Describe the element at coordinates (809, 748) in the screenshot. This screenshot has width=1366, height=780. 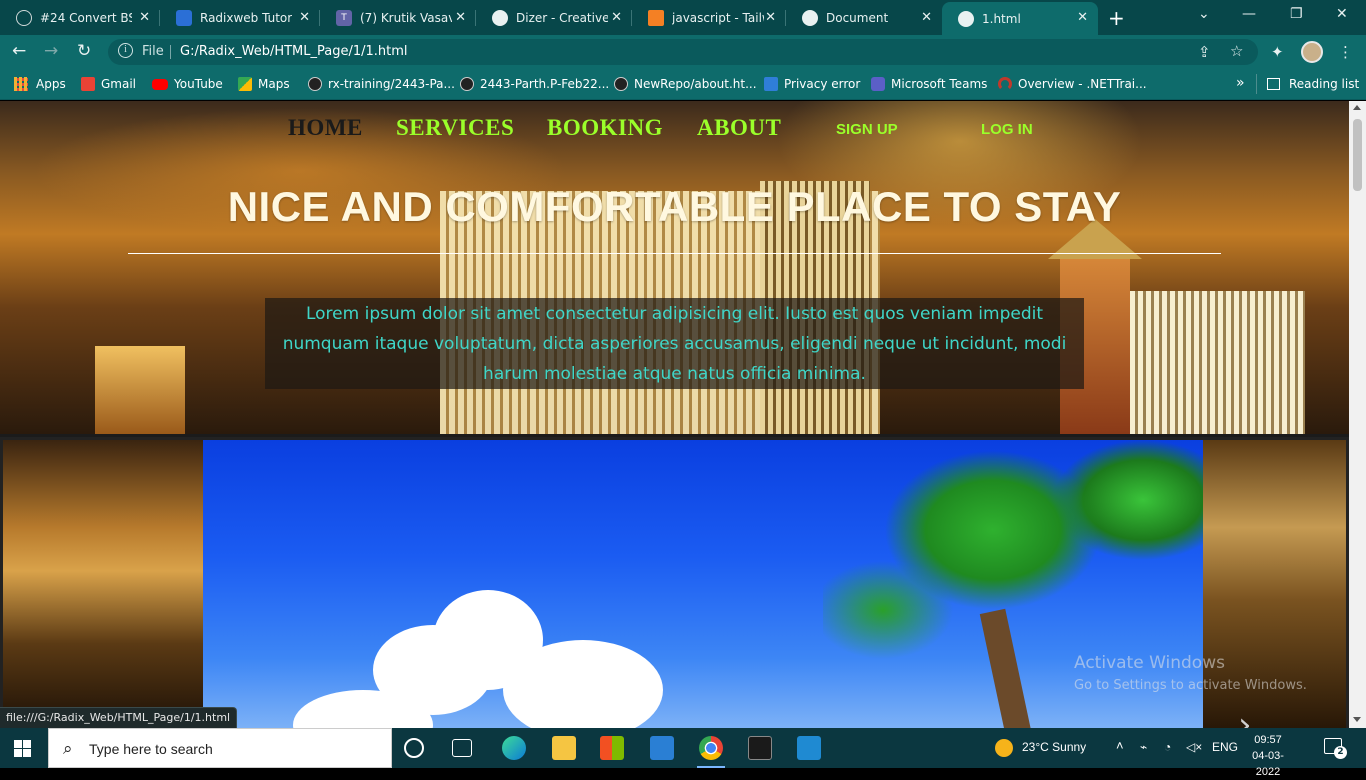
I see `vscode-icon` at that location.